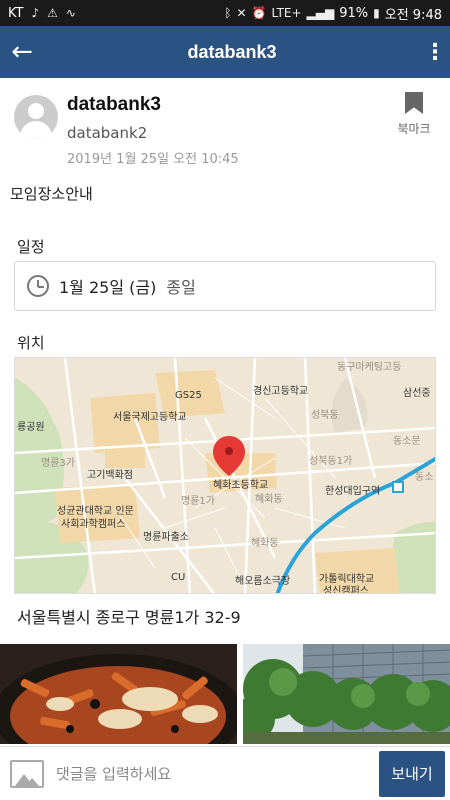  What do you see at coordinates (16, 13) in the screenshot?
I see `carrier-label: KT` at bounding box center [16, 13].